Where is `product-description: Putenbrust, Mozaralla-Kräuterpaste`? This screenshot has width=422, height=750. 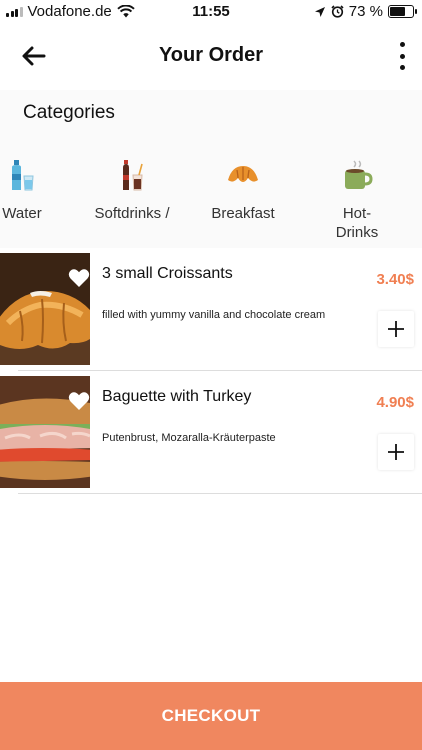
product-description: Putenbrust, Mozaralla-Kräuterpaste is located at coordinates (189, 438).